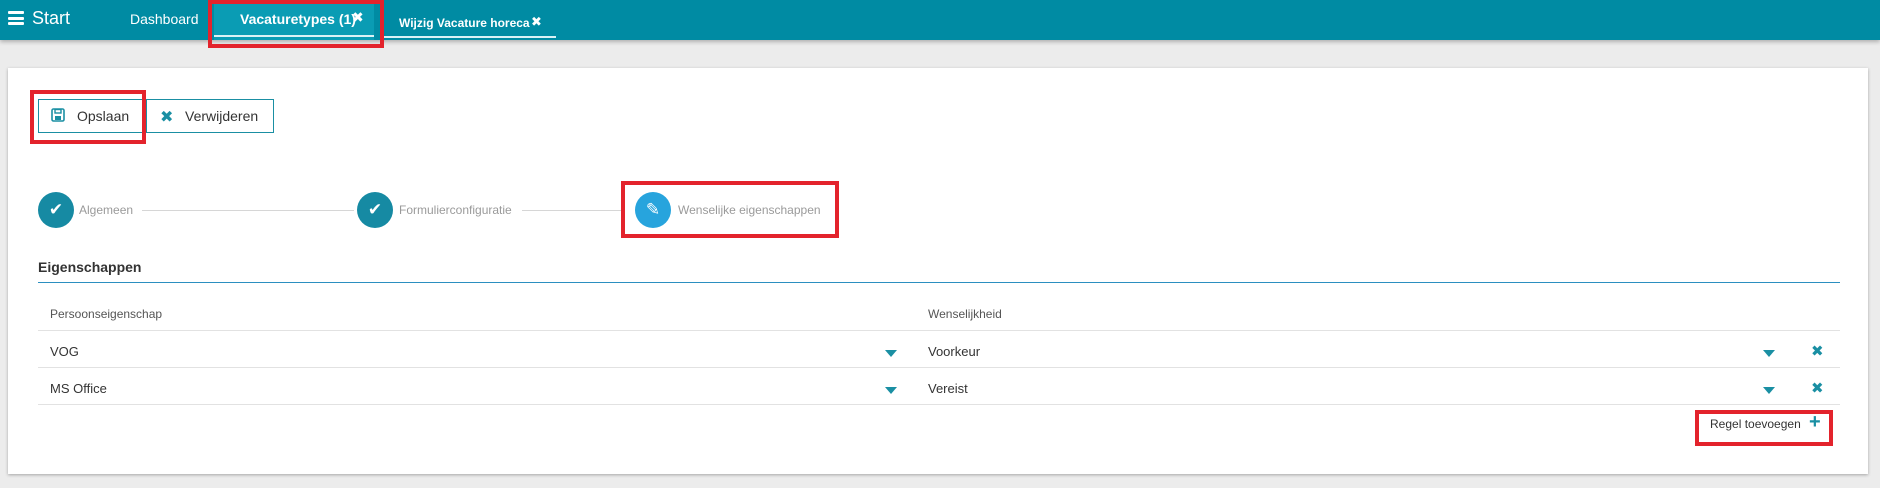 This screenshot has height=488, width=1880. What do you see at coordinates (653, 210) in the screenshot?
I see `step-wenselijke-eigenschappen-pencil-icon: ✎` at bounding box center [653, 210].